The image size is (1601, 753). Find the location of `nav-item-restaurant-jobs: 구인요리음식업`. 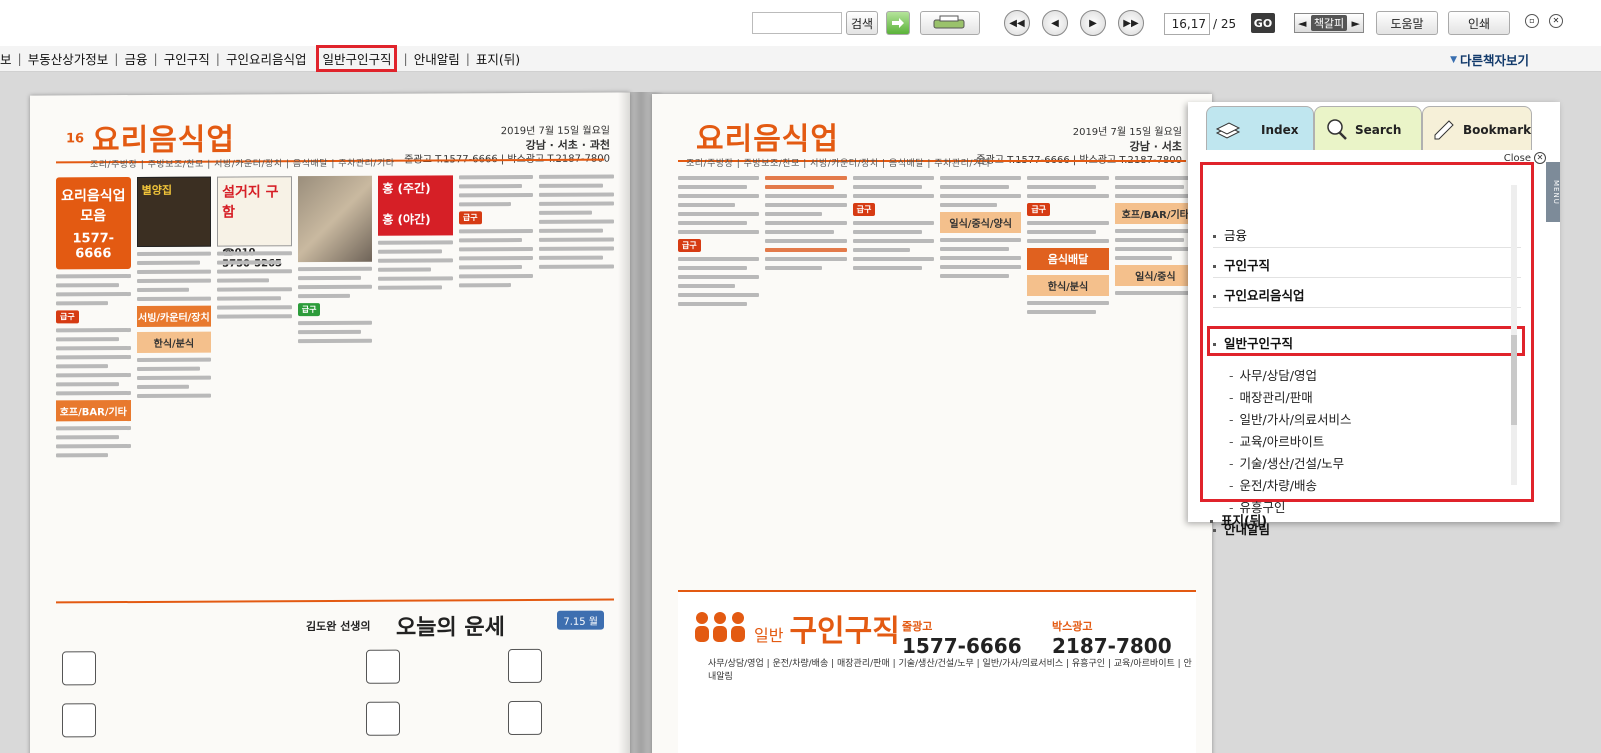

nav-item-restaurant-jobs: 구인요리음식업 is located at coordinates (266, 58).